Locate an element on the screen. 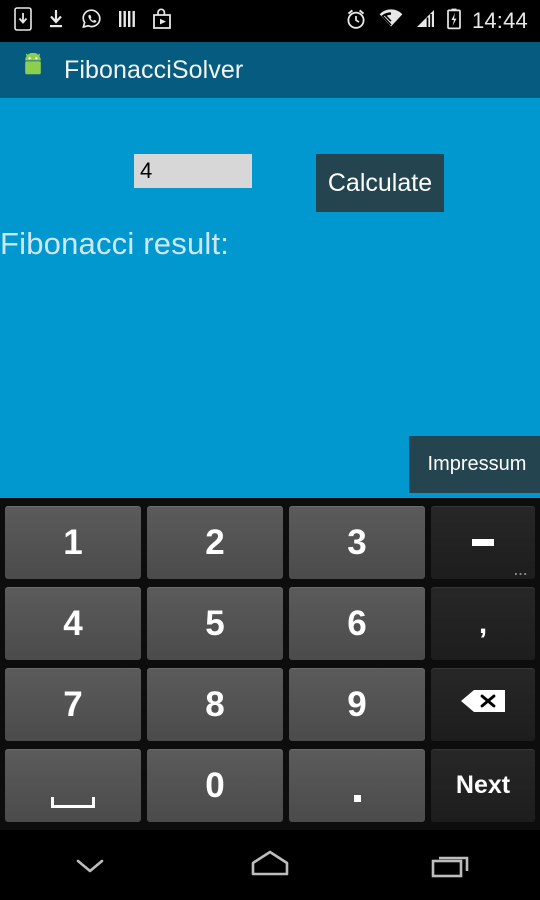 This screenshot has width=540, height=900. battery-charging-icon is located at coordinates (454, 21).